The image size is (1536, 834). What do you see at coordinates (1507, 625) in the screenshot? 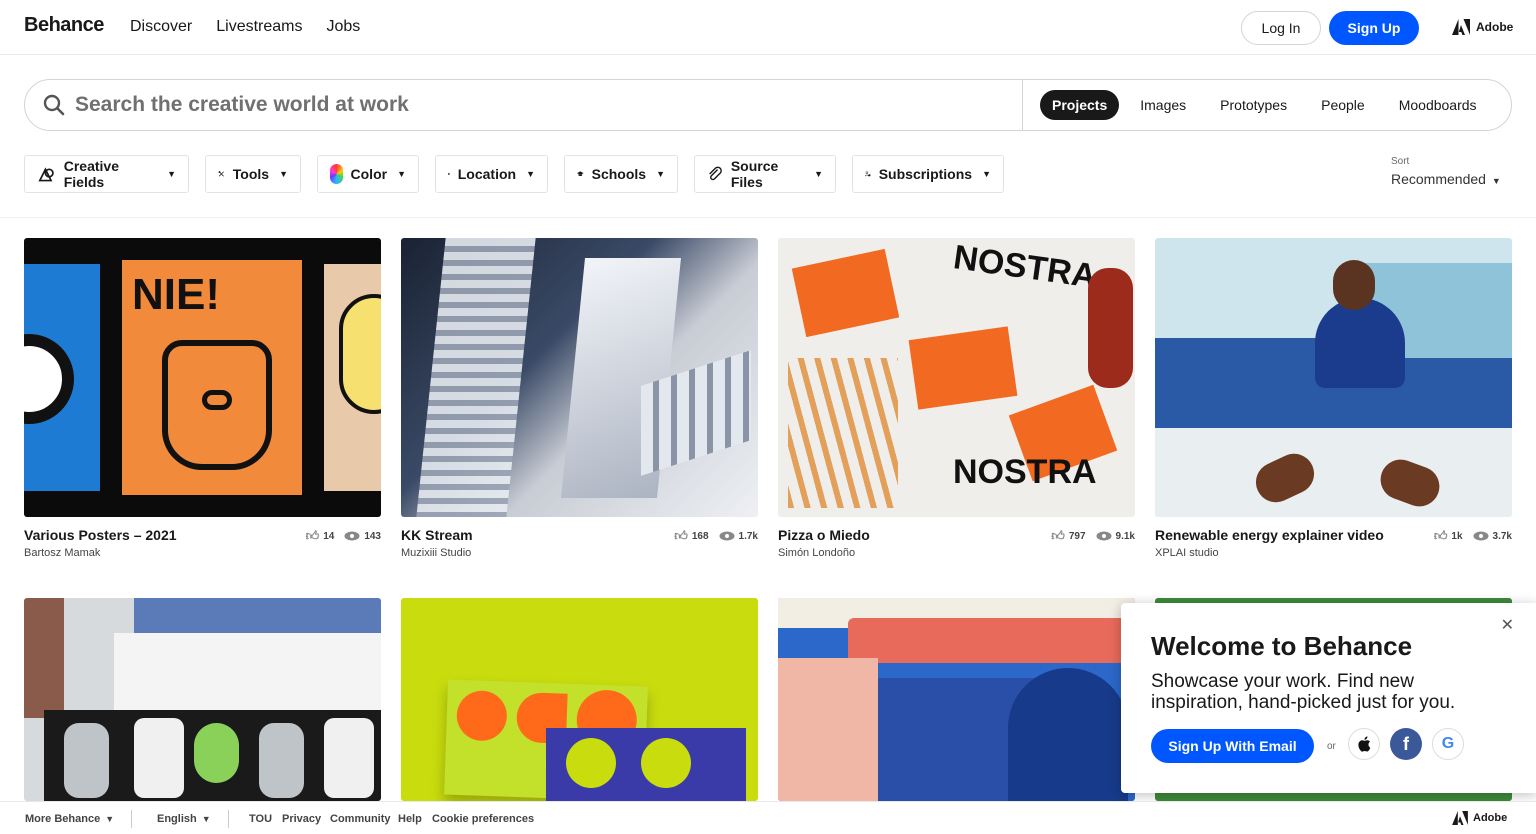
I see `close-icon: ✕` at bounding box center [1507, 625].